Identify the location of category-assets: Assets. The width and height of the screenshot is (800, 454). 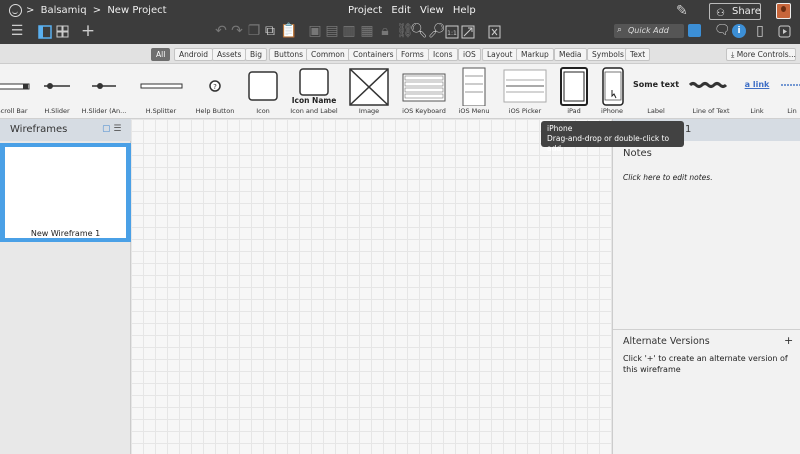
(229, 54).